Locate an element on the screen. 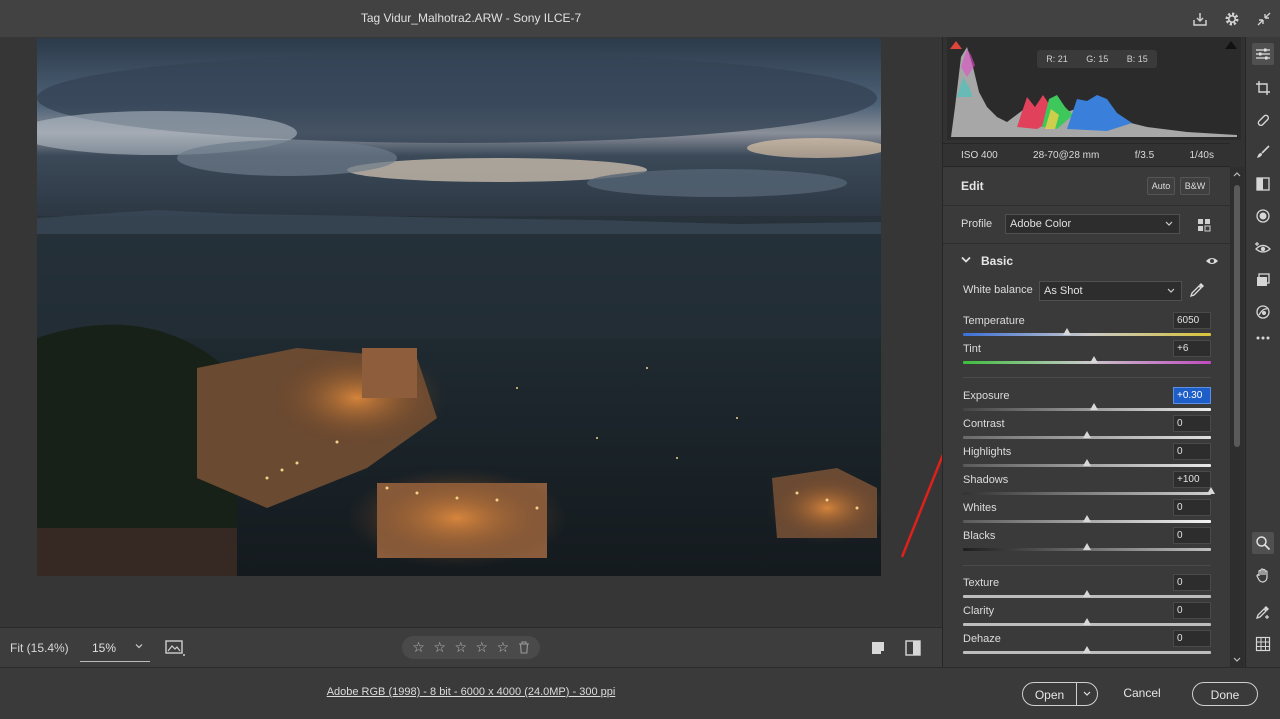  more-icon is located at coordinates (1263, 338).